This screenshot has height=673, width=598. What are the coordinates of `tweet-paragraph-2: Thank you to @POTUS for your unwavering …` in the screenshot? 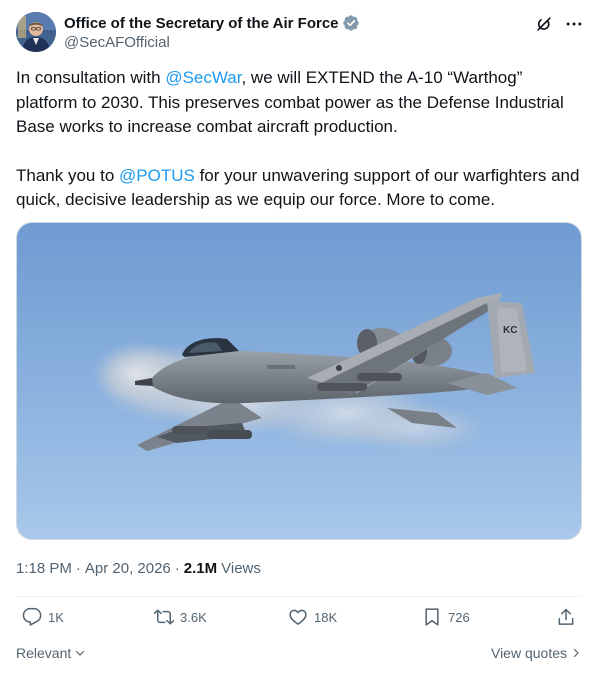 It's located at (299, 188).